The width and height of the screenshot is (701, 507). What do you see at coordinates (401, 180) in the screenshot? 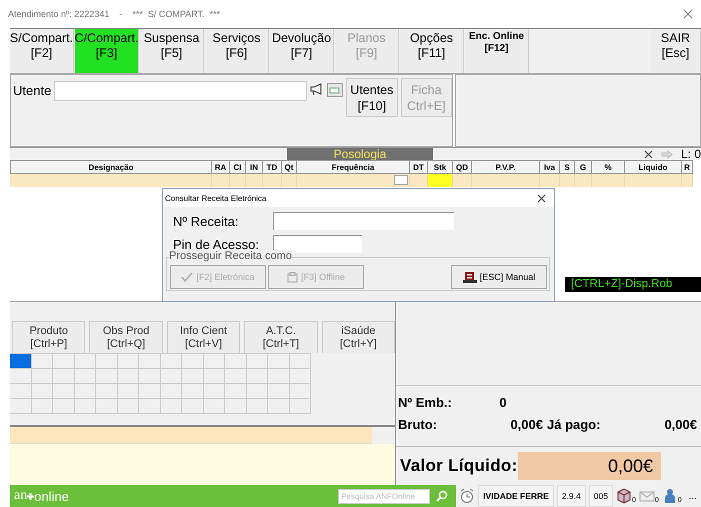
I see `ellipsis-button` at bounding box center [401, 180].